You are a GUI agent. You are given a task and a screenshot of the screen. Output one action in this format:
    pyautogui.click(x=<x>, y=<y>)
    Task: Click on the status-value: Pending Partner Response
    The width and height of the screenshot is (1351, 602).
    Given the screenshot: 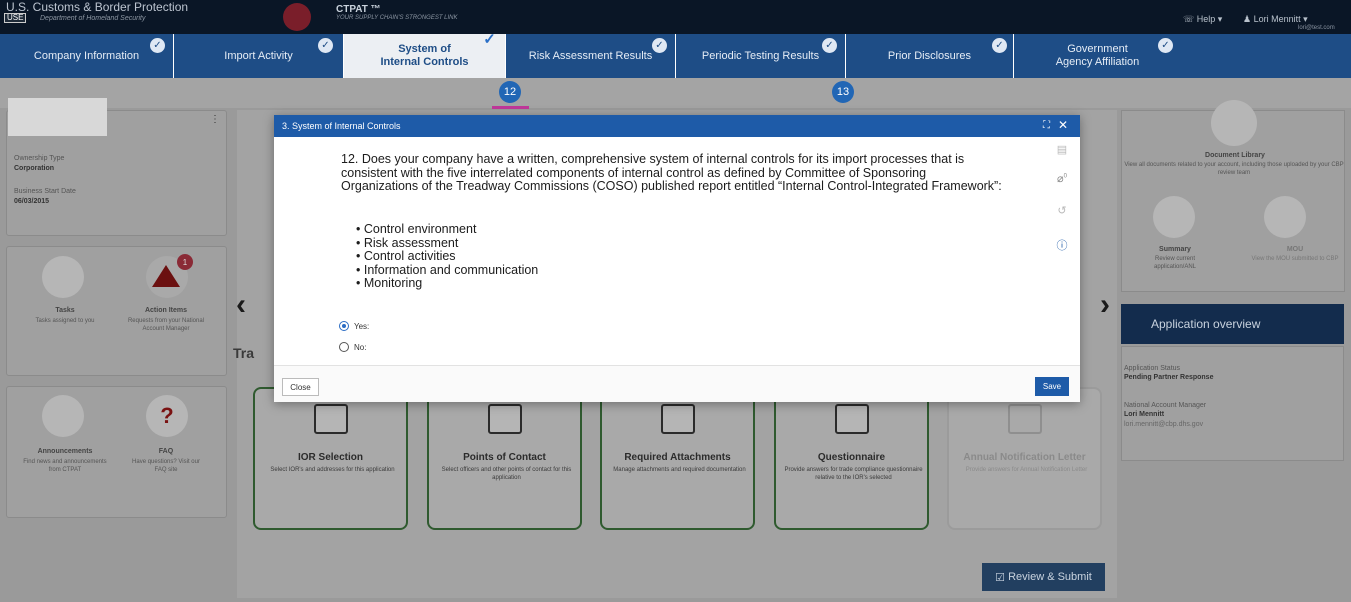 What is the action you would take?
    pyautogui.click(x=1169, y=377)
    